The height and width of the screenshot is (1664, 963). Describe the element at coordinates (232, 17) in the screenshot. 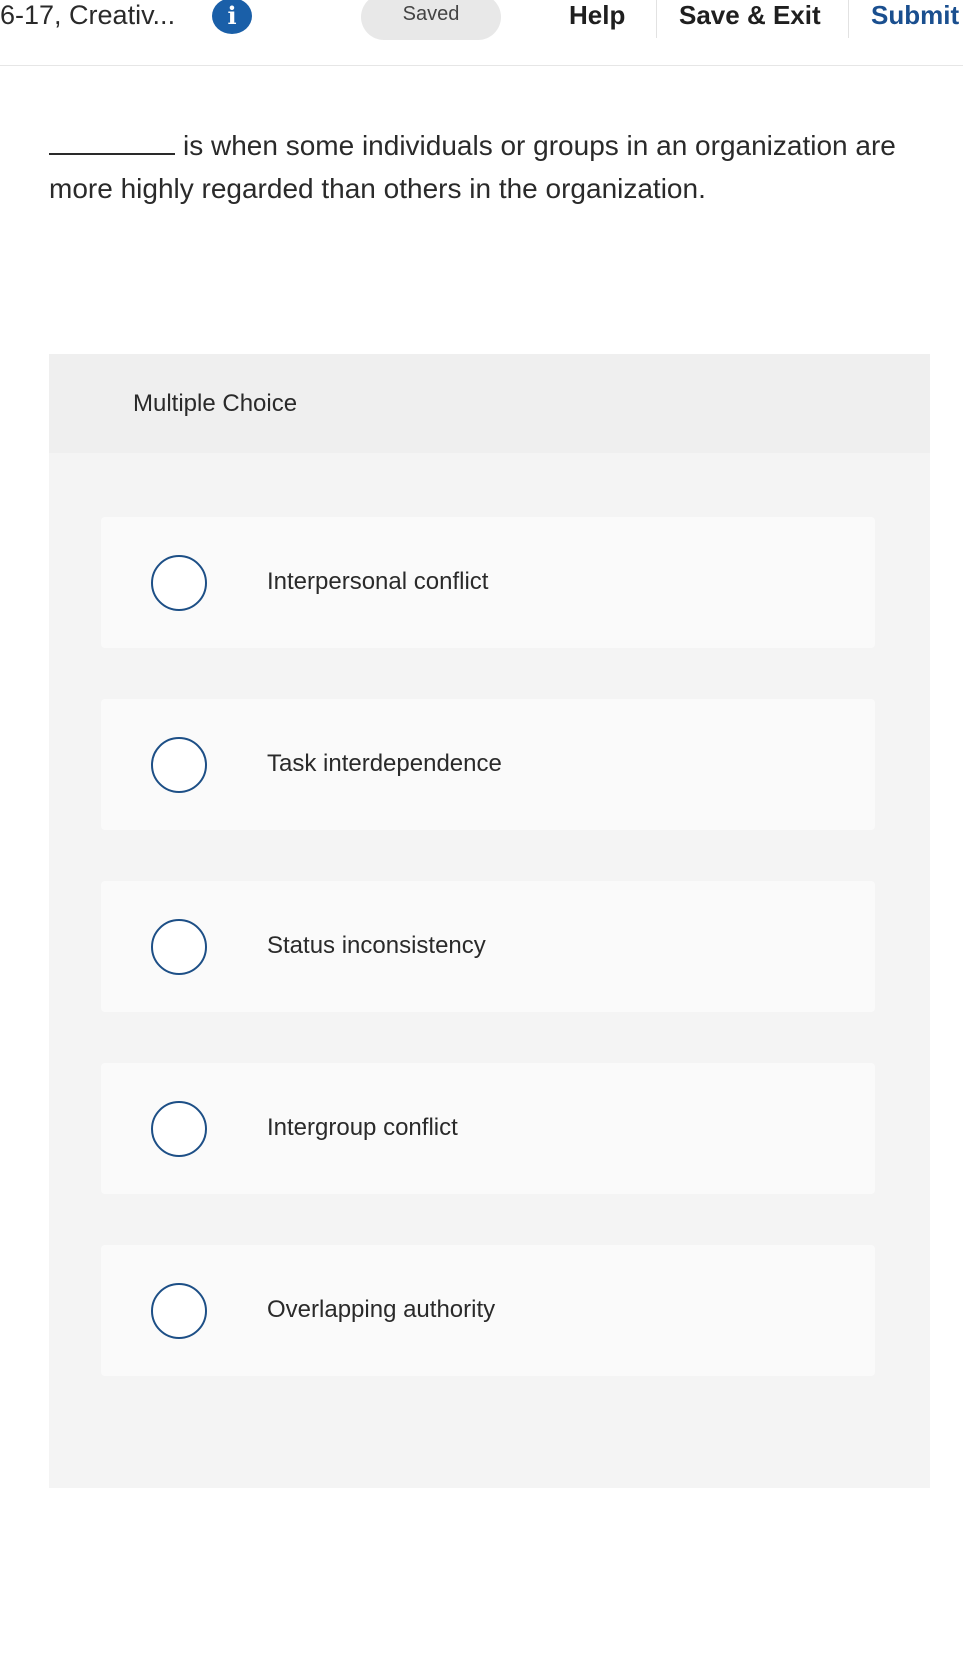

I see `info-icon: i` at that location.